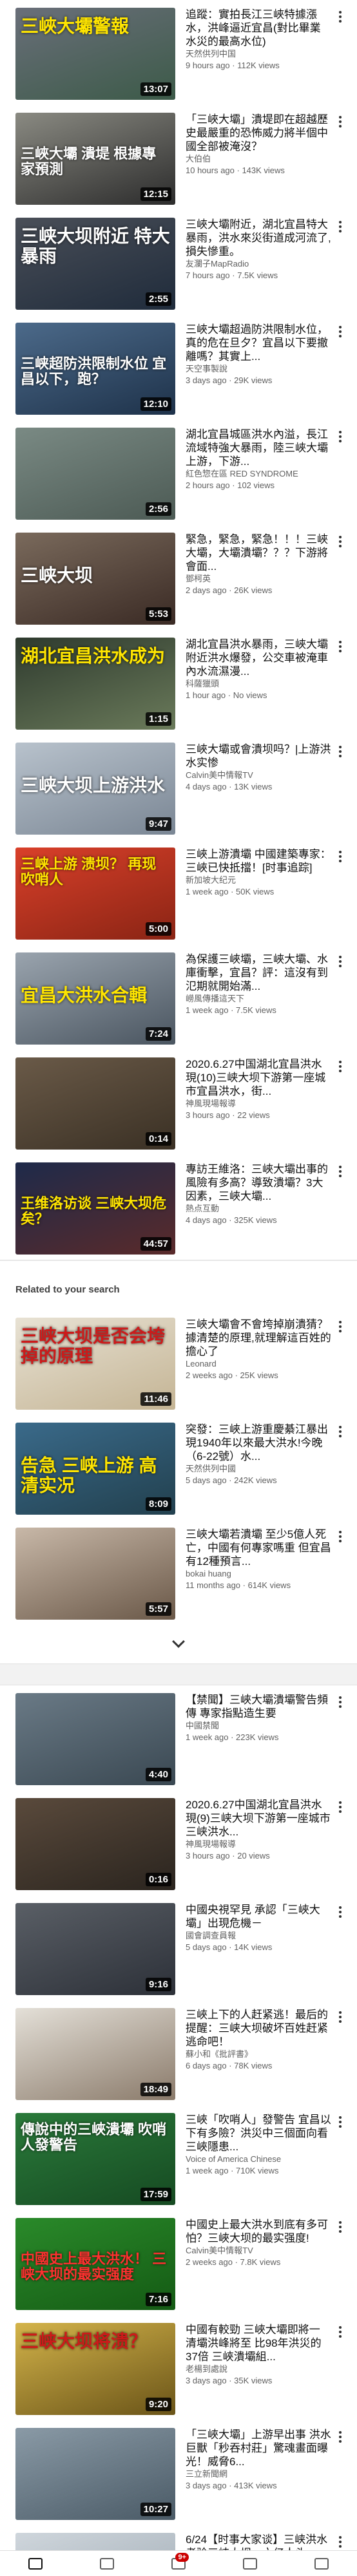  Describe the element at coordinates (95, 159) in the screenshot. I see `video-thumbnail: 三峽大壩 潰堤 根據專家預測 12:15` at that location.